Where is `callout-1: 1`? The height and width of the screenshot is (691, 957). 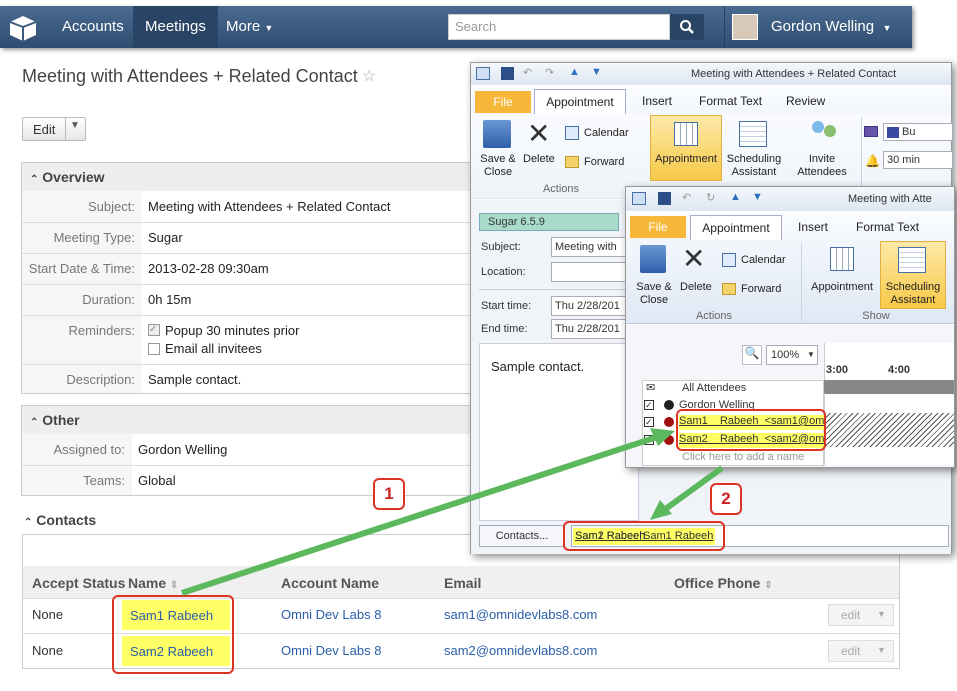 callout-1: 1 is located at coordinates (389, 494).